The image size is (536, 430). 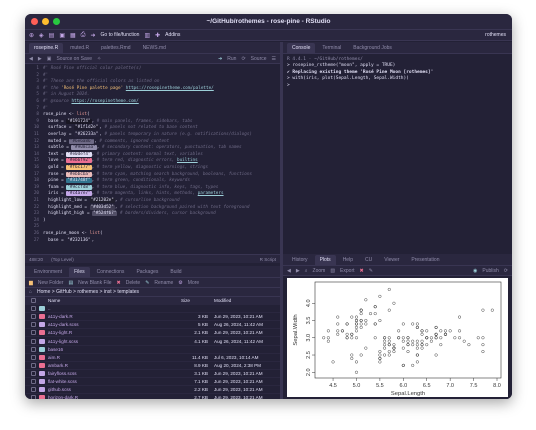 I want to click on file-name: a11y-light.R, so click(x=114, y=332).